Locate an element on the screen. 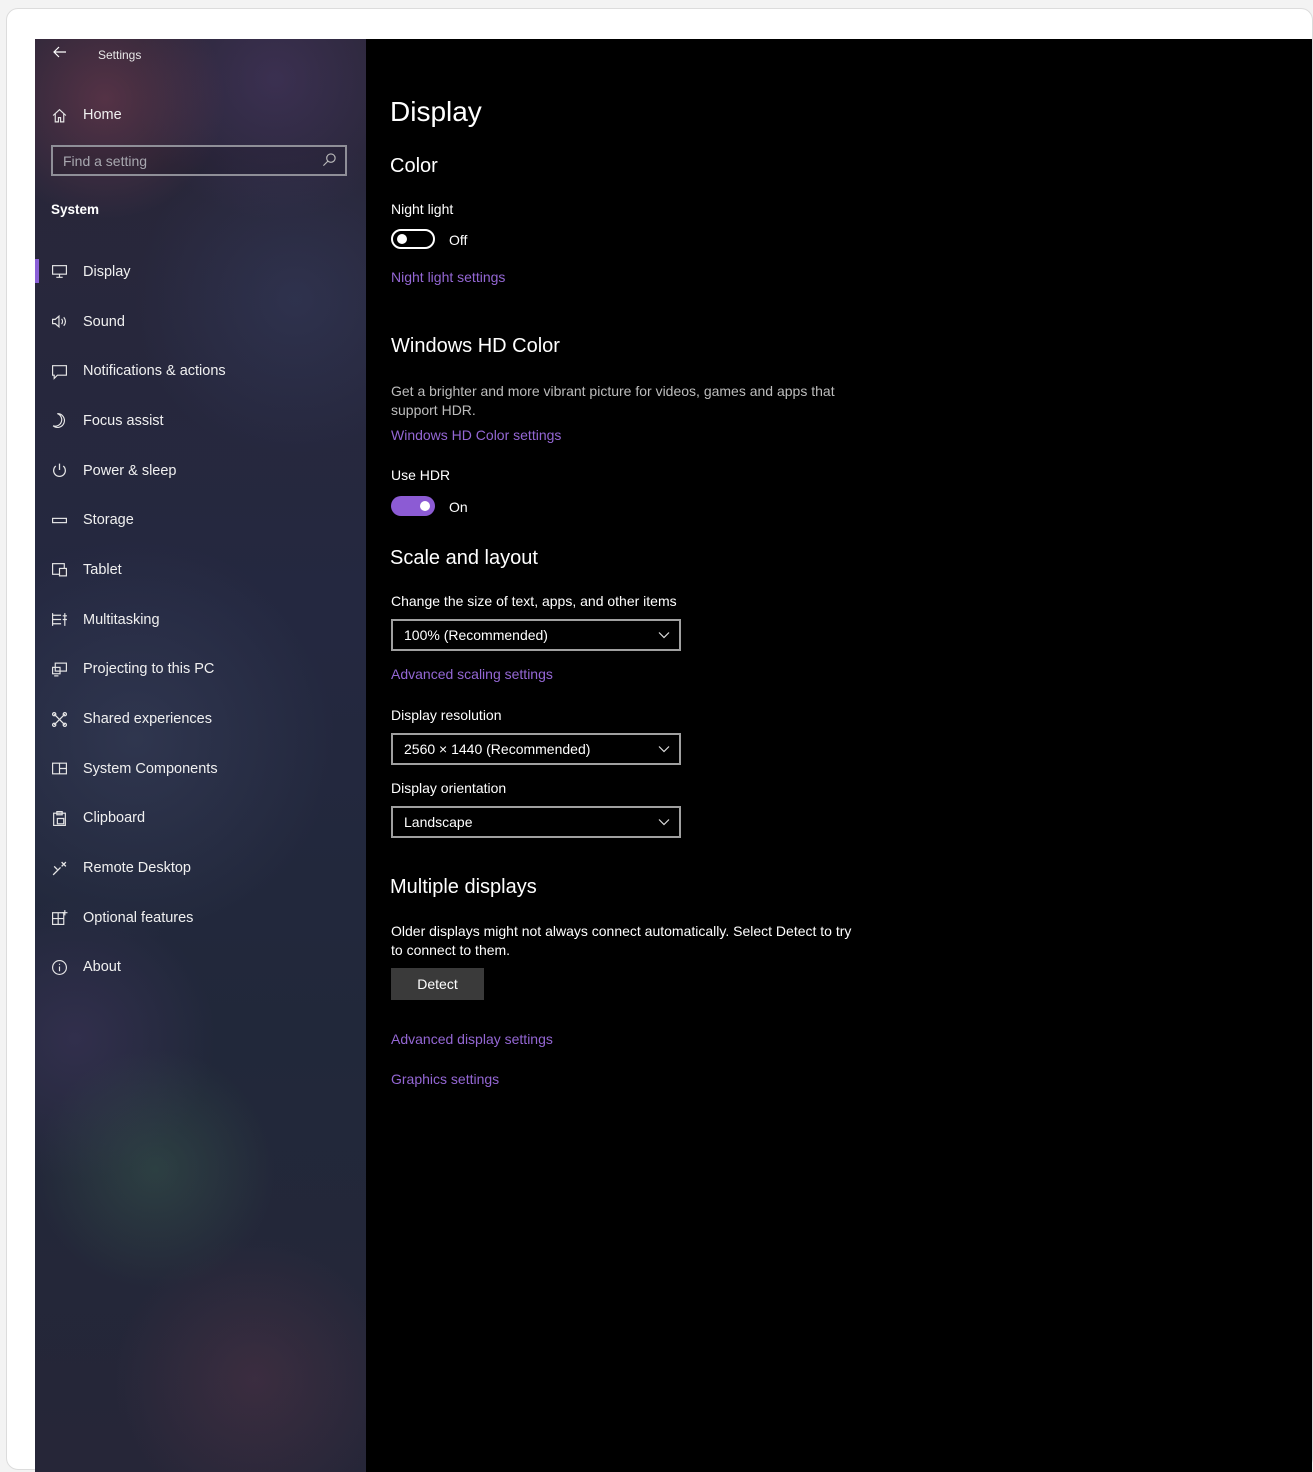 The image size is (1313, 1472). tablet-icon is located at coordinates (59, 569).